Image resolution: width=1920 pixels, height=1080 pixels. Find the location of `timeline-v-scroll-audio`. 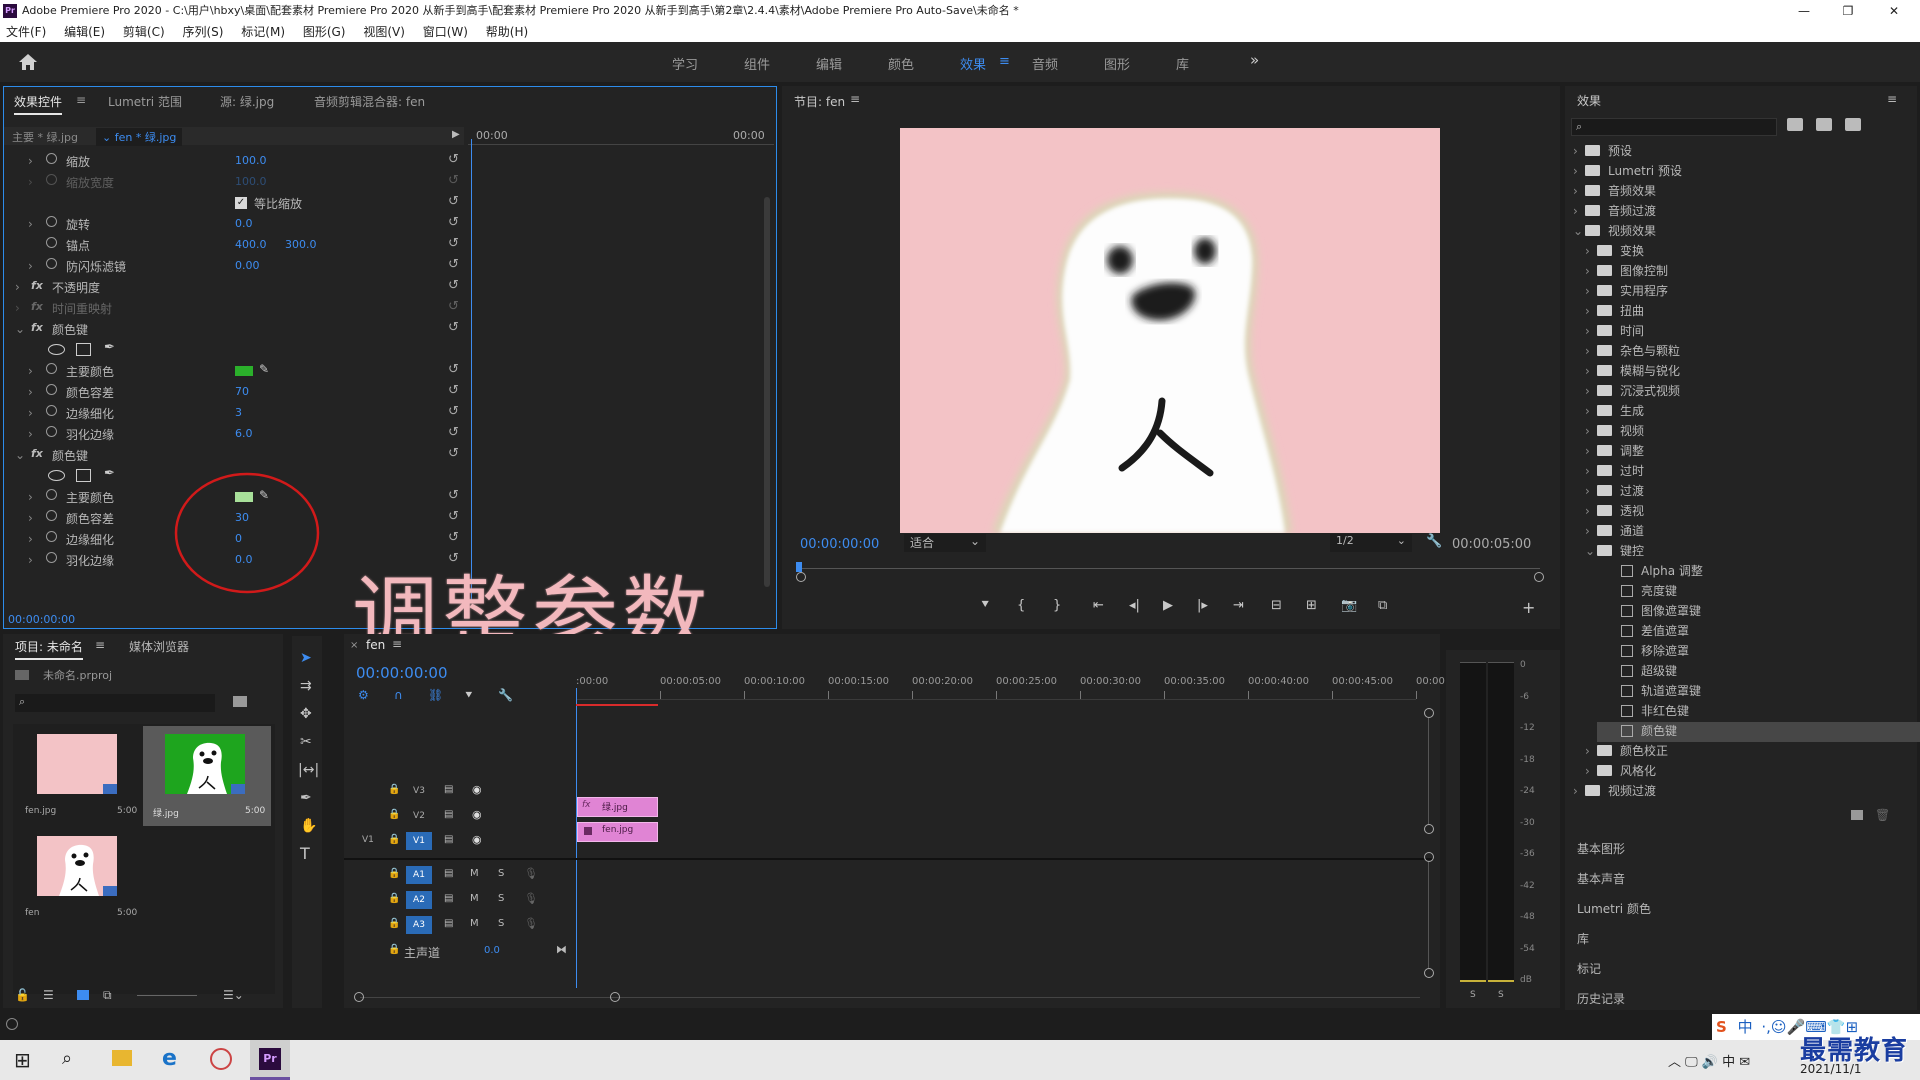

timeline-v-scroll-audio is located at coordinates (1429, 917).